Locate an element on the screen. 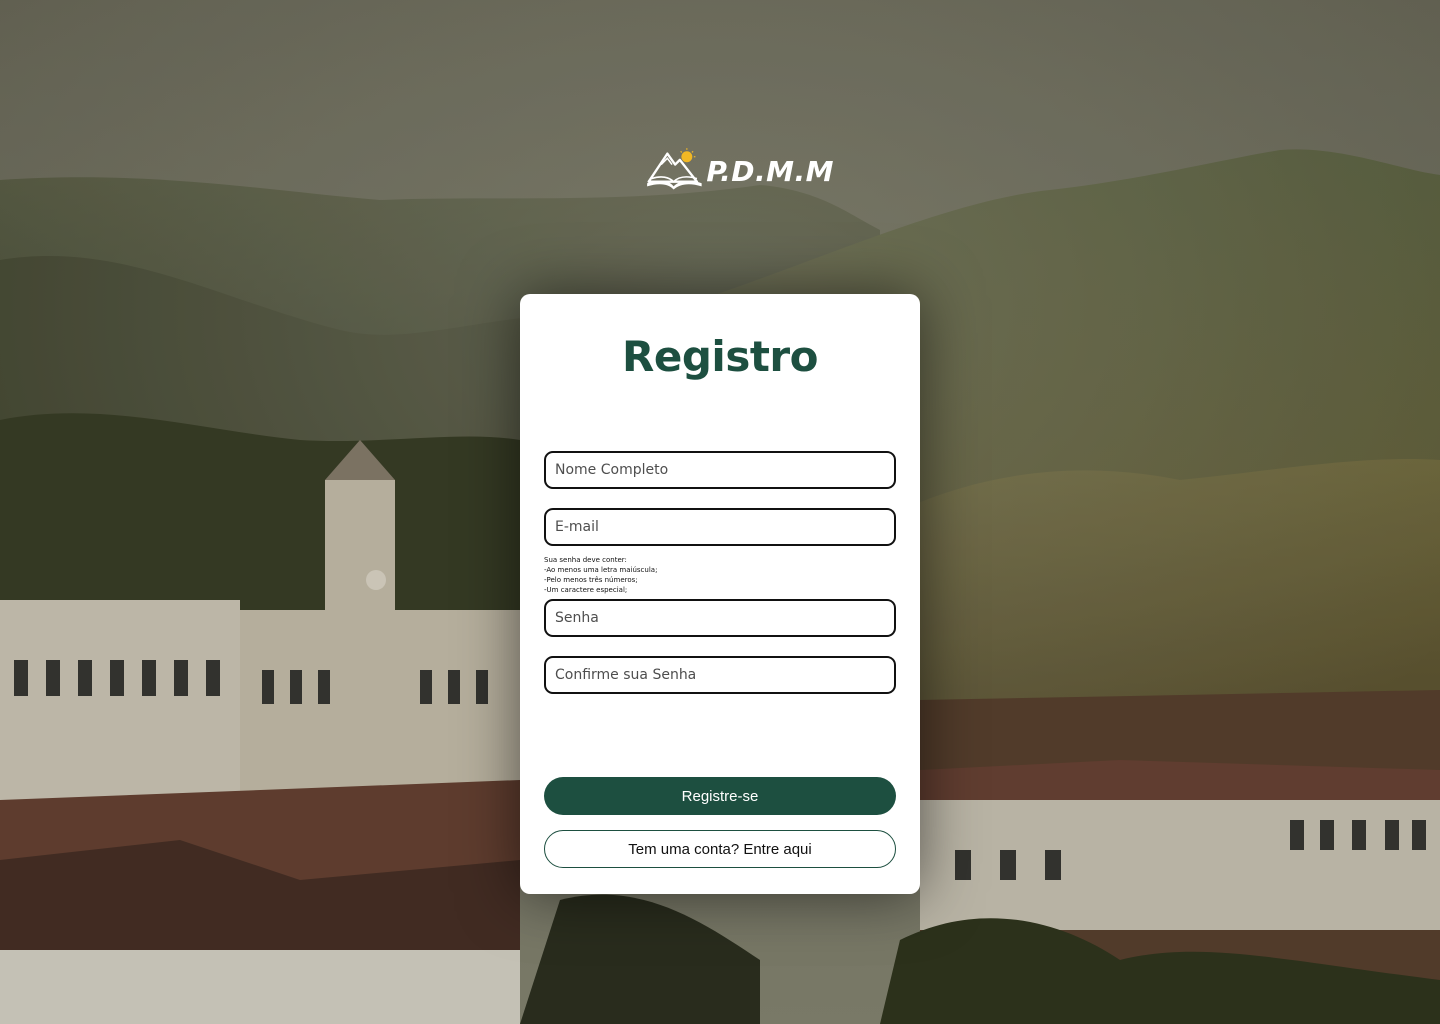  full-name-input is located at coordinates (724, 470).